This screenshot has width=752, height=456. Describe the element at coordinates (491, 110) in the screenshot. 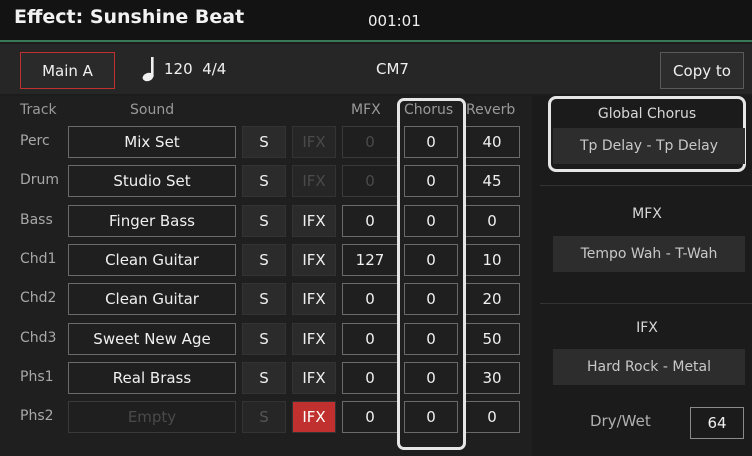

I see `col-header-reverb: Reverb` at that location.